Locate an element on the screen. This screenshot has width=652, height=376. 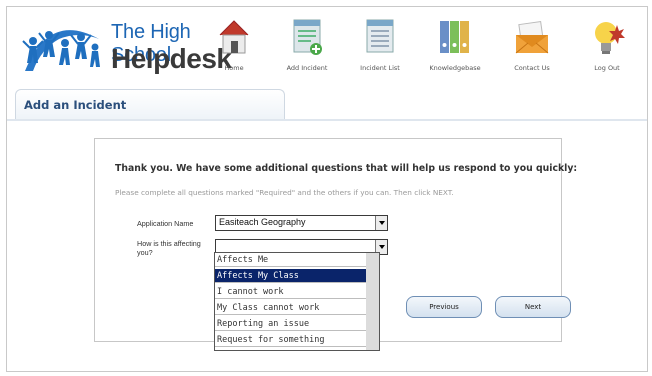
tab-label: Add an Incident is located at coordinates (75, 105).